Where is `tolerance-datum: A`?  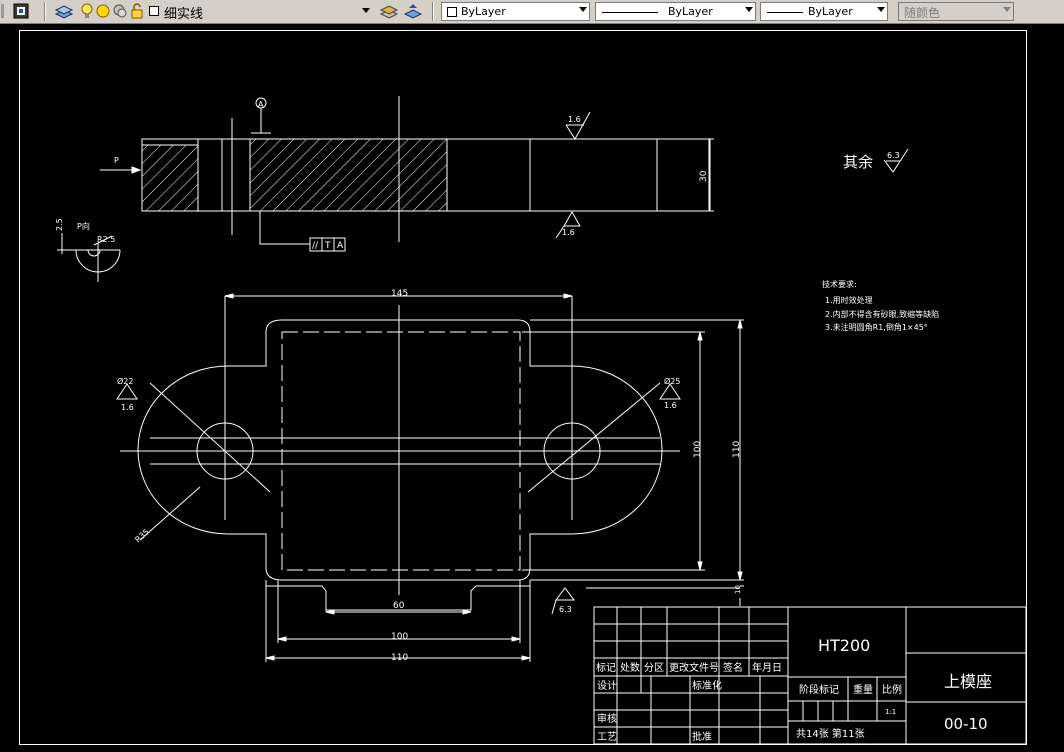 tolerance-datum: A is located at coordinates (340, 246).